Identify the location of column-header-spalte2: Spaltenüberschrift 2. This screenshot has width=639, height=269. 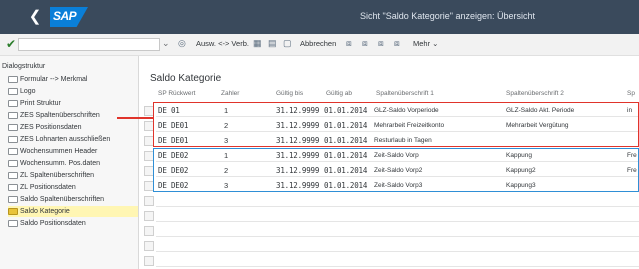
(535, 96).